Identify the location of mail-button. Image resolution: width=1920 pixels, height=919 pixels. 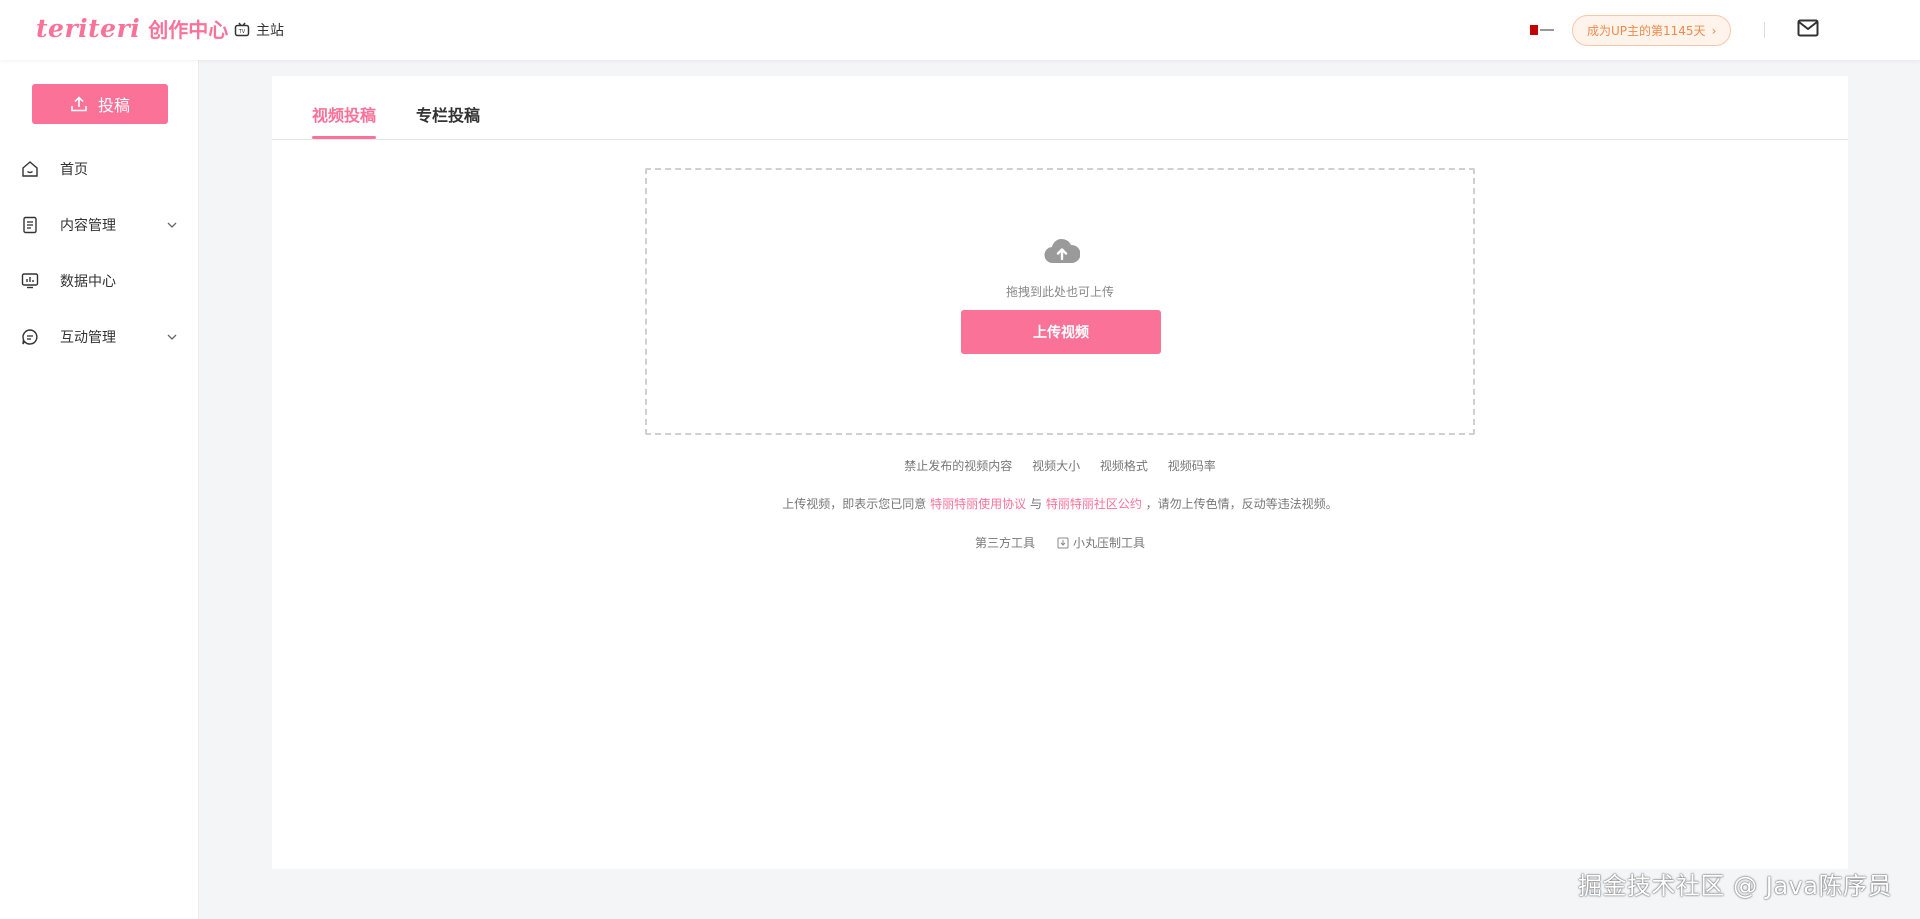
(1808, 30).